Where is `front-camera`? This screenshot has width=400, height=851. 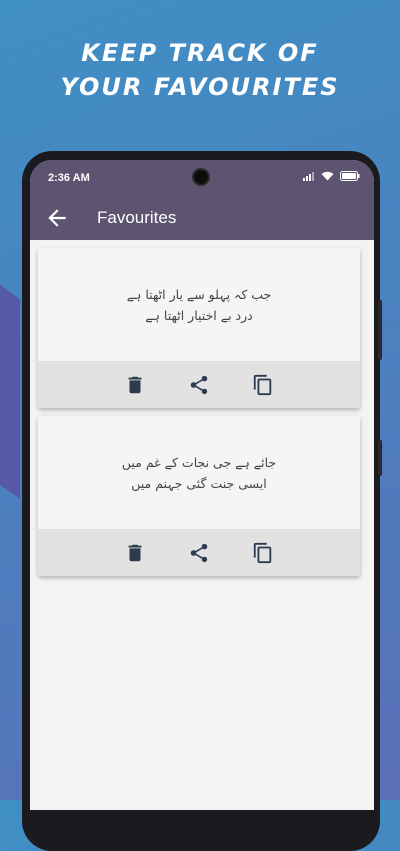 front-camera is located at coordinates (201, 177).